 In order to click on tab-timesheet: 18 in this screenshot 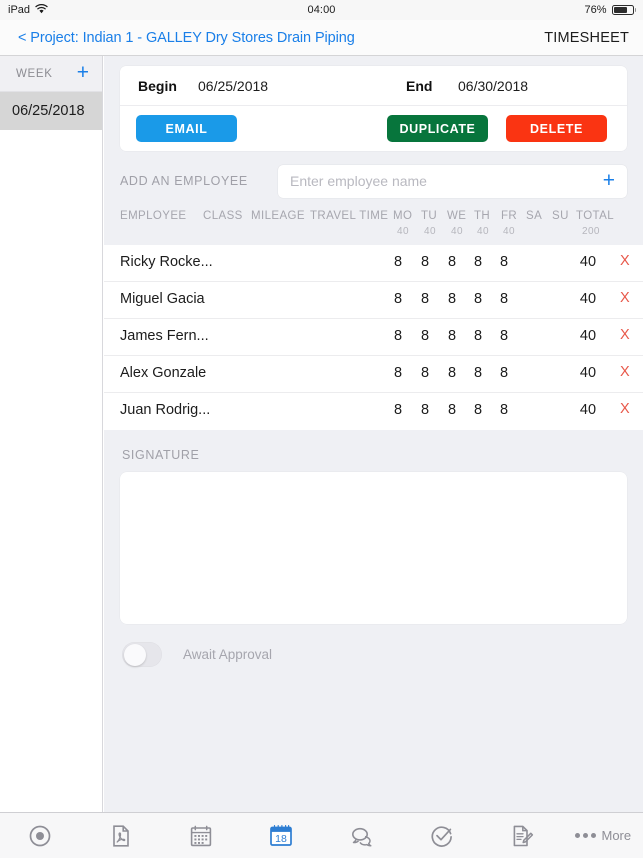, I will do `click(281, 835)`.